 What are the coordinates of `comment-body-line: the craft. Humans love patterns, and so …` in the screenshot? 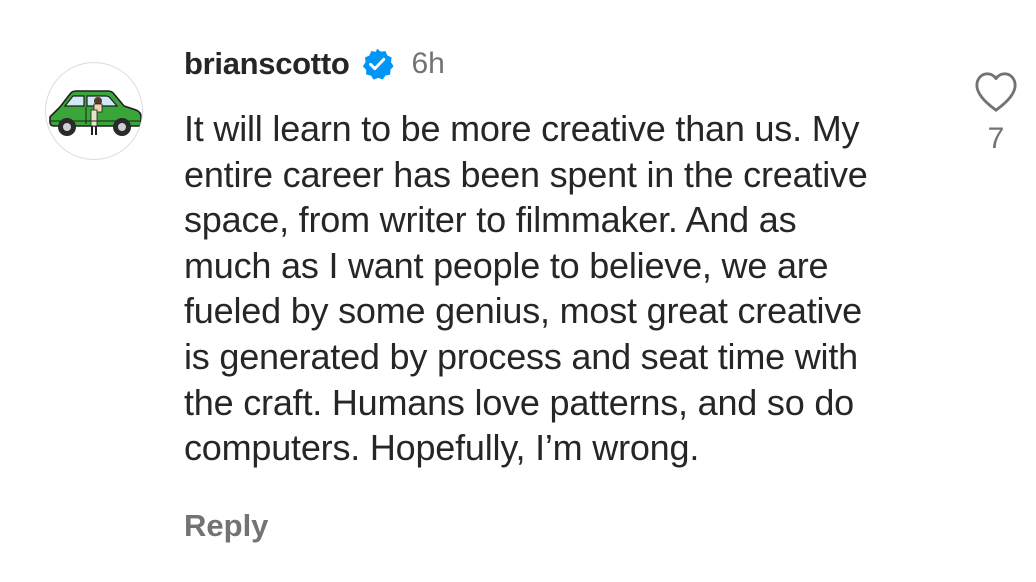 It's located at (519, 402).